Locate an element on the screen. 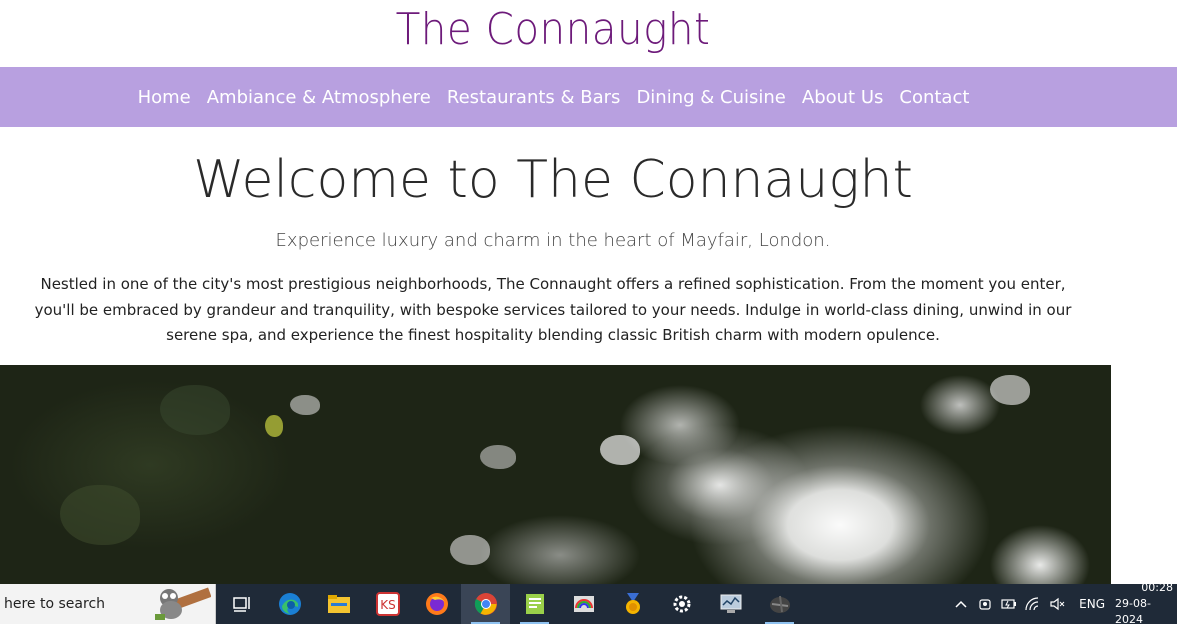 This screenshot has width=1177, height=624. nav-restaurants: Restaurants & Bars is located at coordinates (534, 97).